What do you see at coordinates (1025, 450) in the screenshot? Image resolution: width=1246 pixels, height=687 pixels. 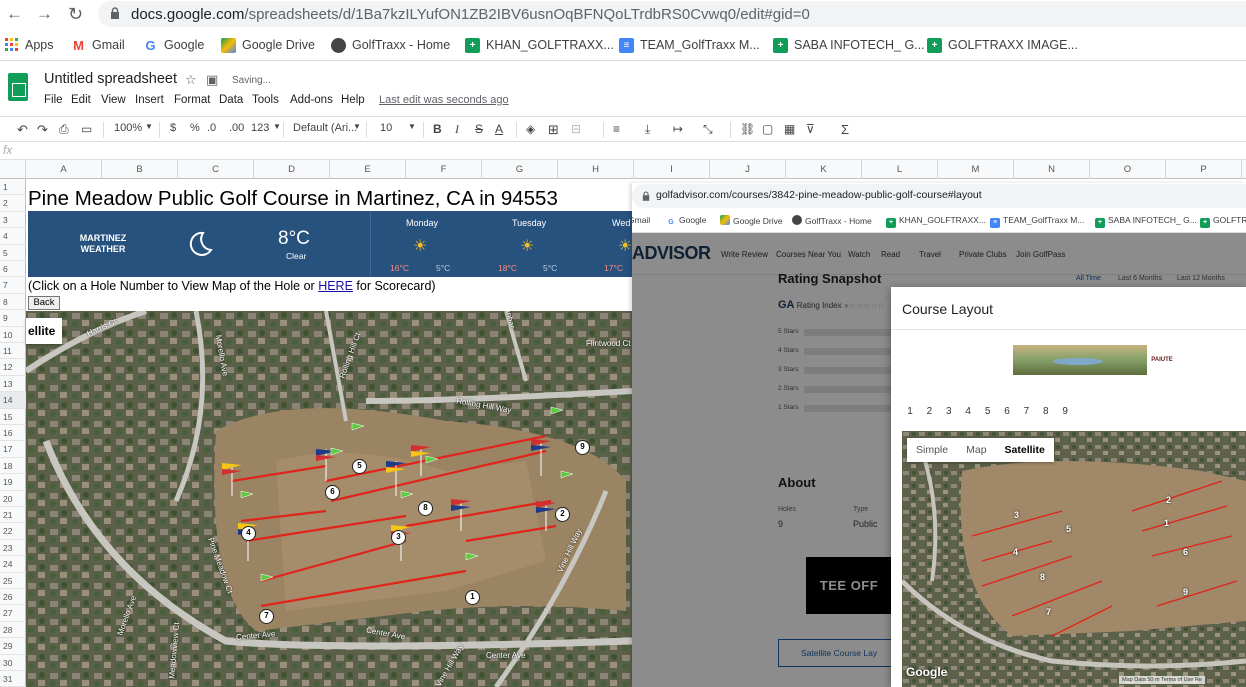 I see `map-type-tab: Satellite` at bounding box center [1025, 450].